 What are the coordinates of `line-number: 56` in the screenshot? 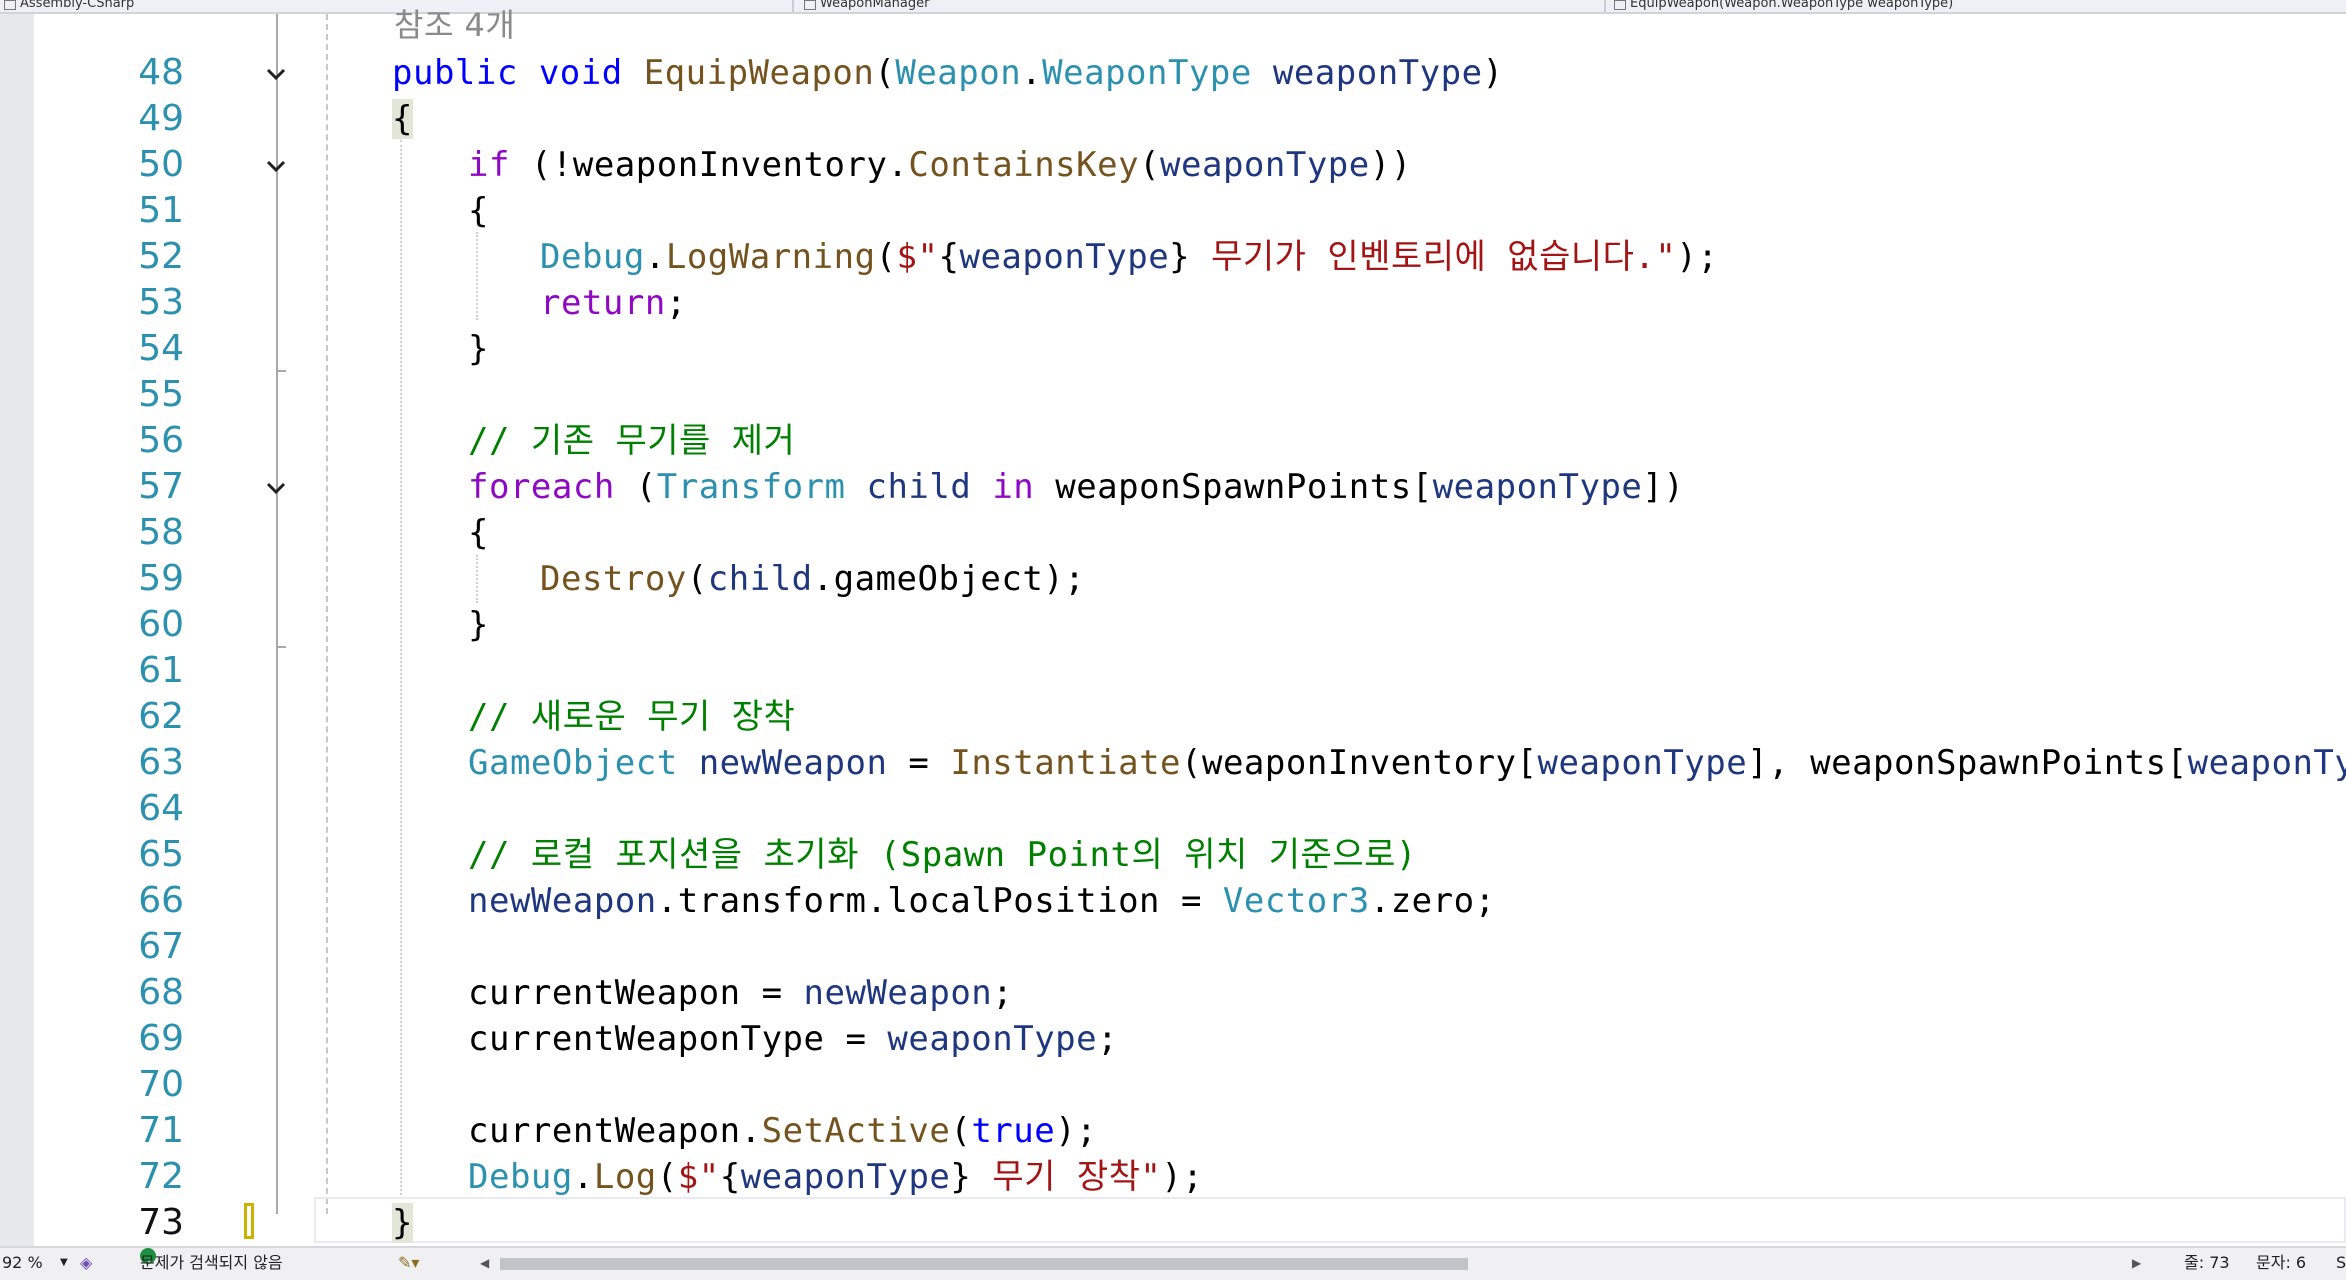 It's located at (161, 440).